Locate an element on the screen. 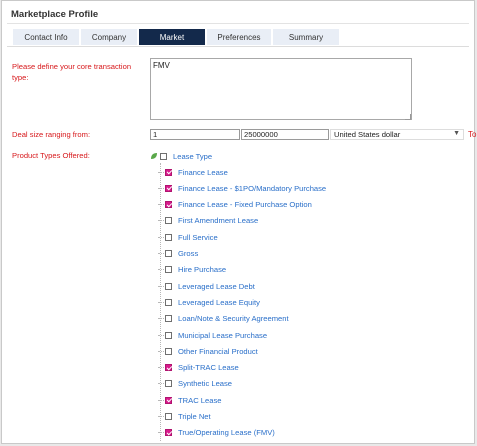  tree-item-row: Finance Lease - $1PO/Mandatory Purchase is located at coordinates (242, 188).